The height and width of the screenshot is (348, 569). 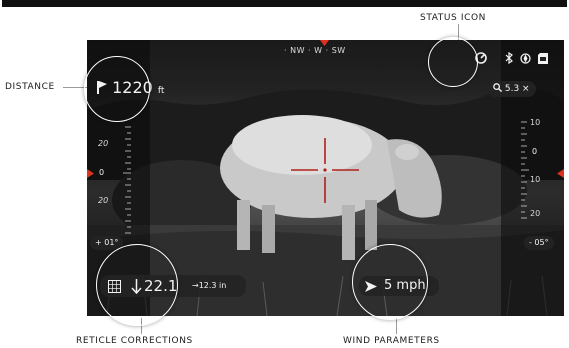 What do you see at coordinates (134, 341) in the screenshot?
I see `reticle-corrections-callout: RETICLE CORRECTIONS` at bounding box center [134, 341].